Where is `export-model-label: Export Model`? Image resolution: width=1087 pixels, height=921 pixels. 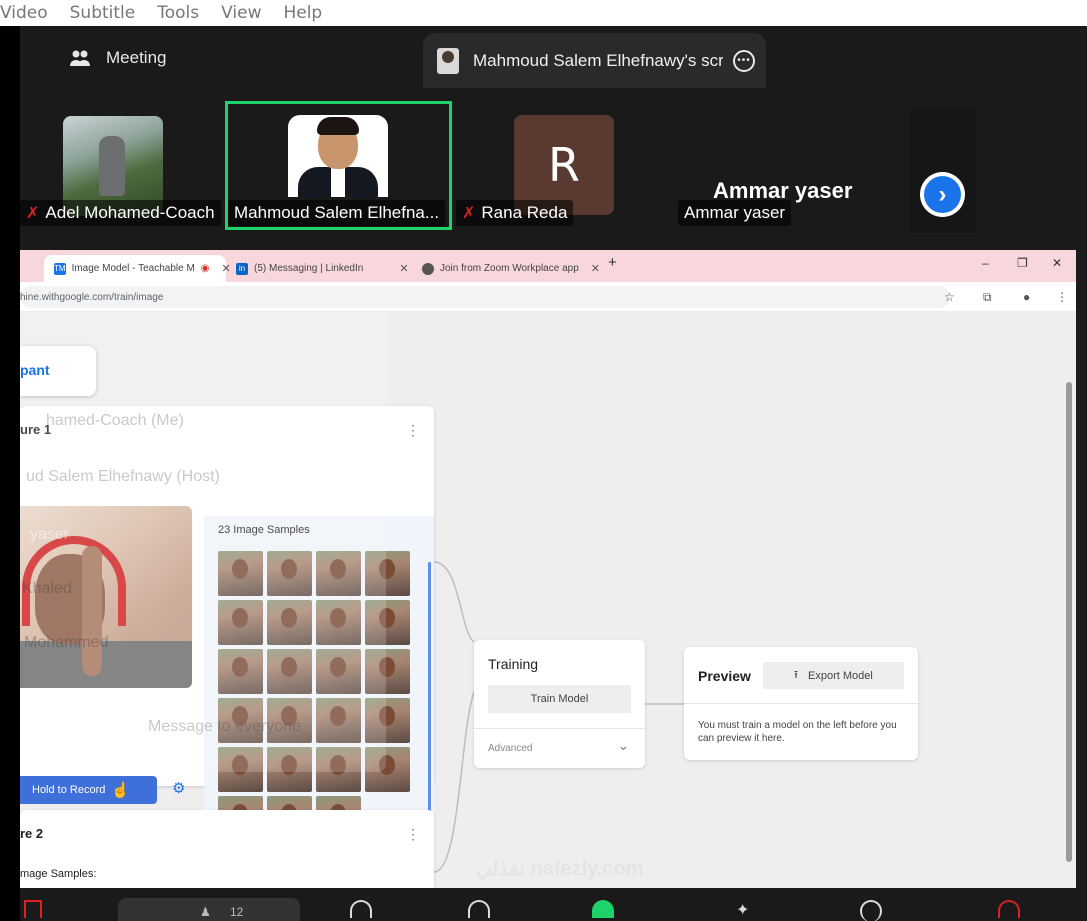 export-model-label: Export Model is located at coordinates (840, 675).